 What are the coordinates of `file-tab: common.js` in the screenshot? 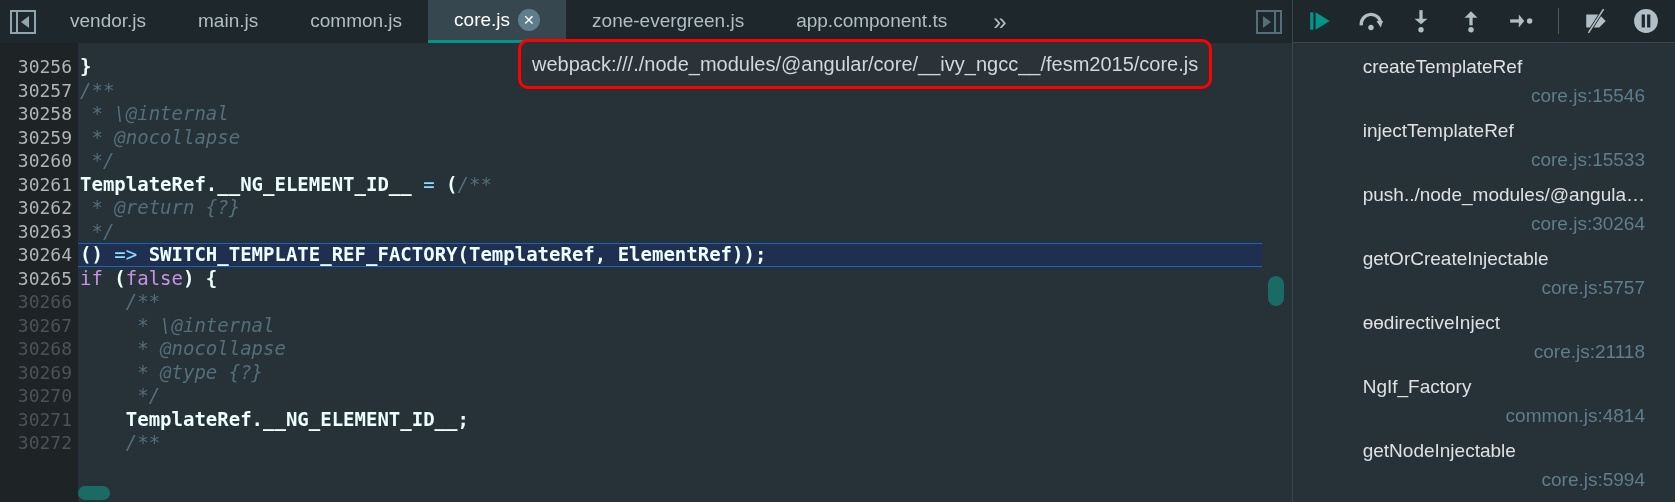 It's located at (356, 21).